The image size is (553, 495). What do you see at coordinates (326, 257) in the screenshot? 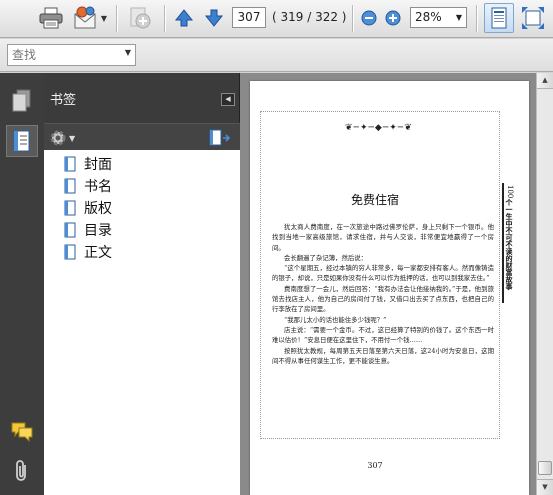
I see `paragraph: 会长翻遍了杂记簿，然后说：` at bounding box center [326, 257].